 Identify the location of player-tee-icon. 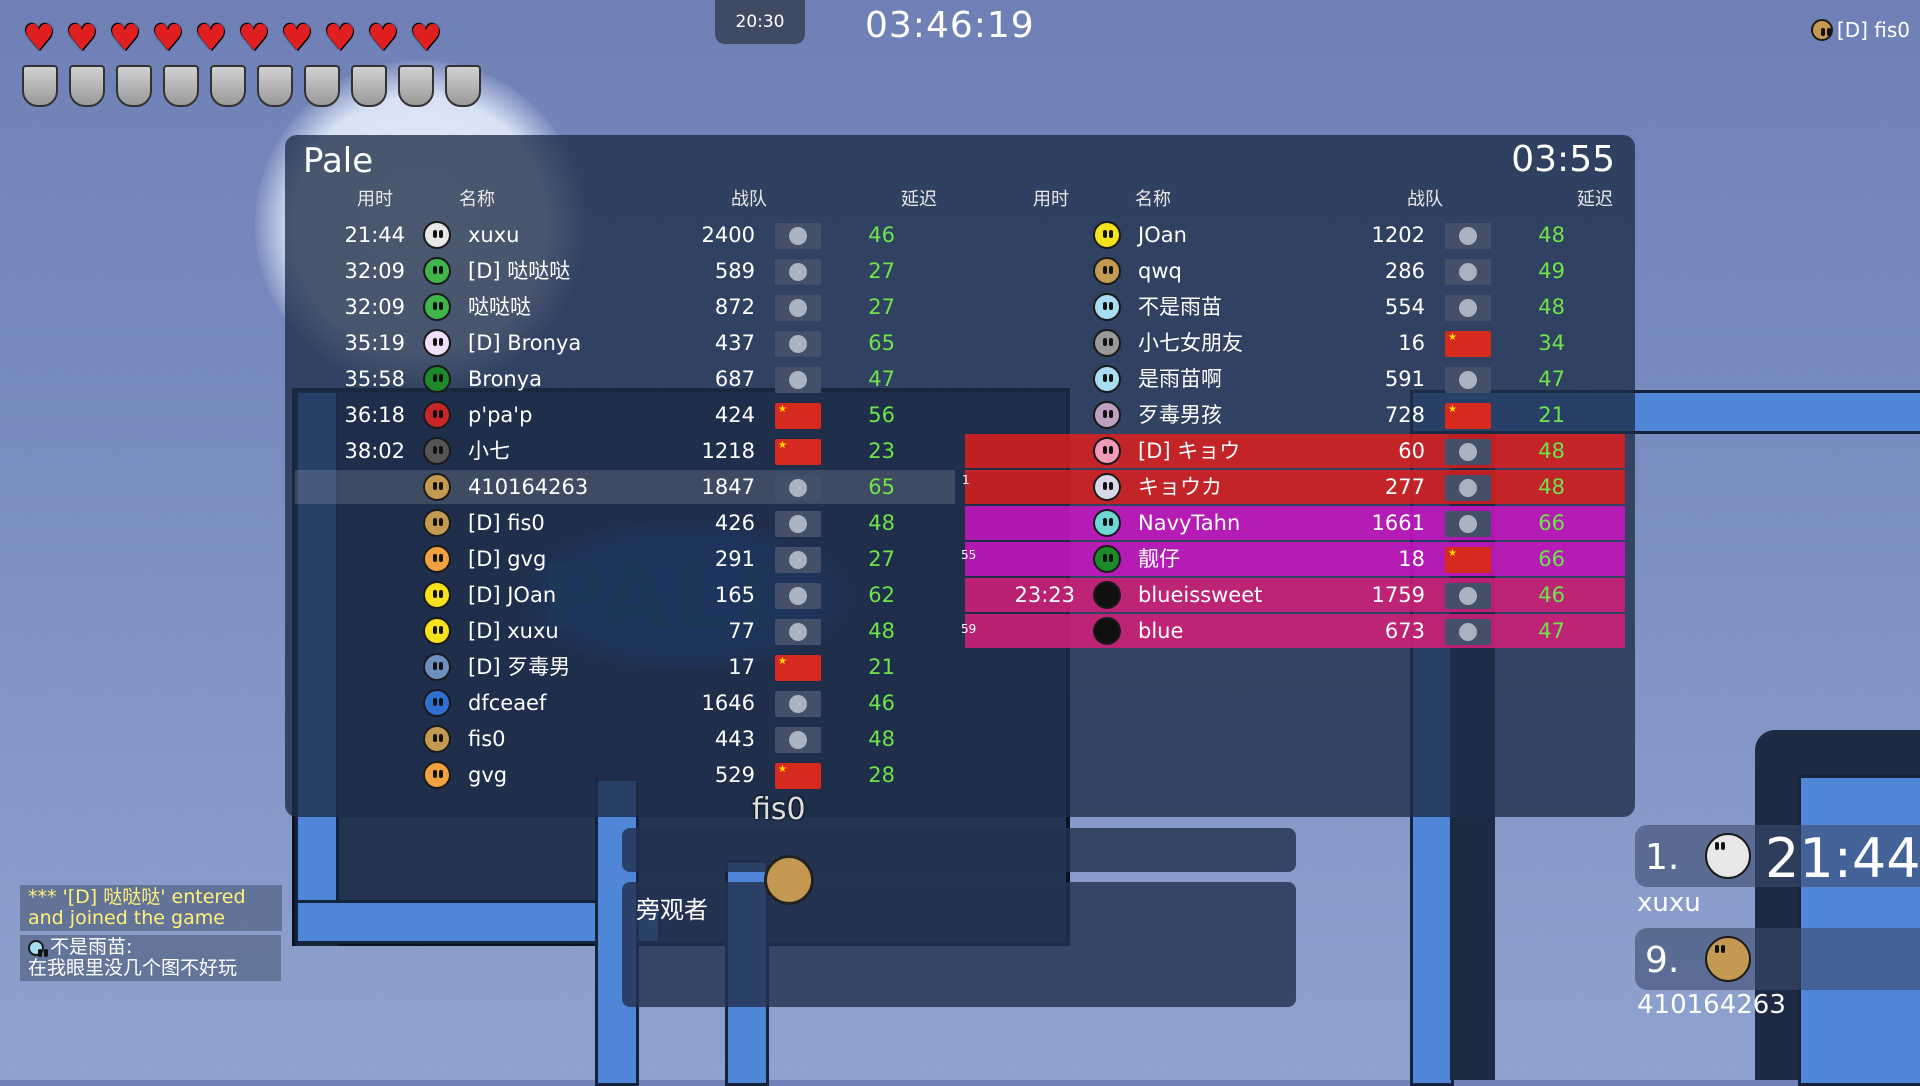
(1821, 30).